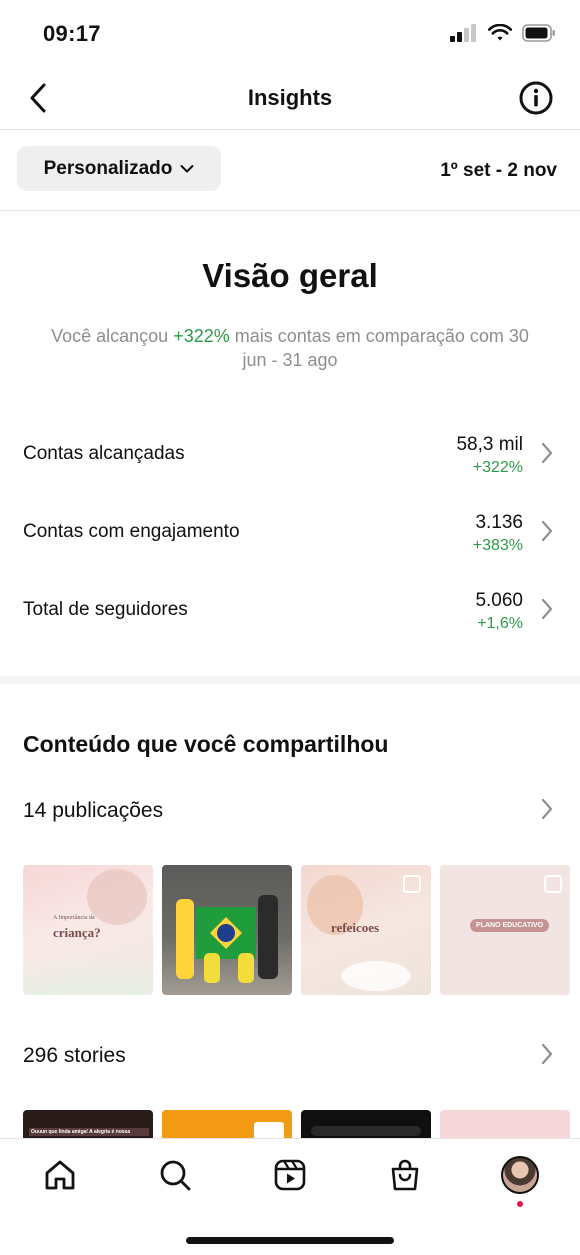 The height and width of the screenshot is (1255, 580). Describe the element at coordinates (500, 32) in the screenshot. I see `wifi-icon` at that location.